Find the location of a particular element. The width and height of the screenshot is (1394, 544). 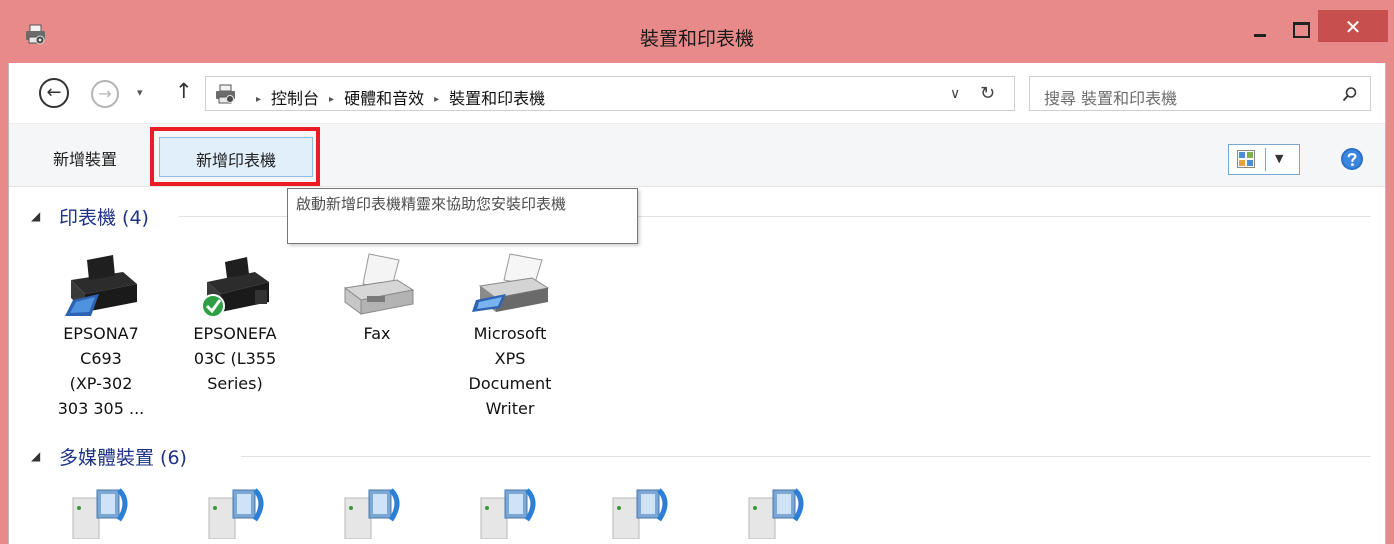

search-placeholder: 搜尋 裝置和印表機 is located at coordinates (1111, 98).